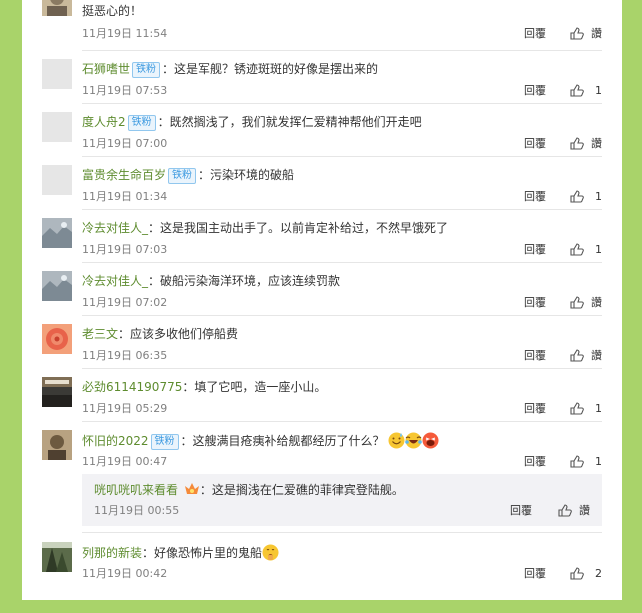 The image size is (642, 613). Describe the element at coordinates (125, 196) in the screenshot. I see `comment-time: 11月19日 01:34` at that location.